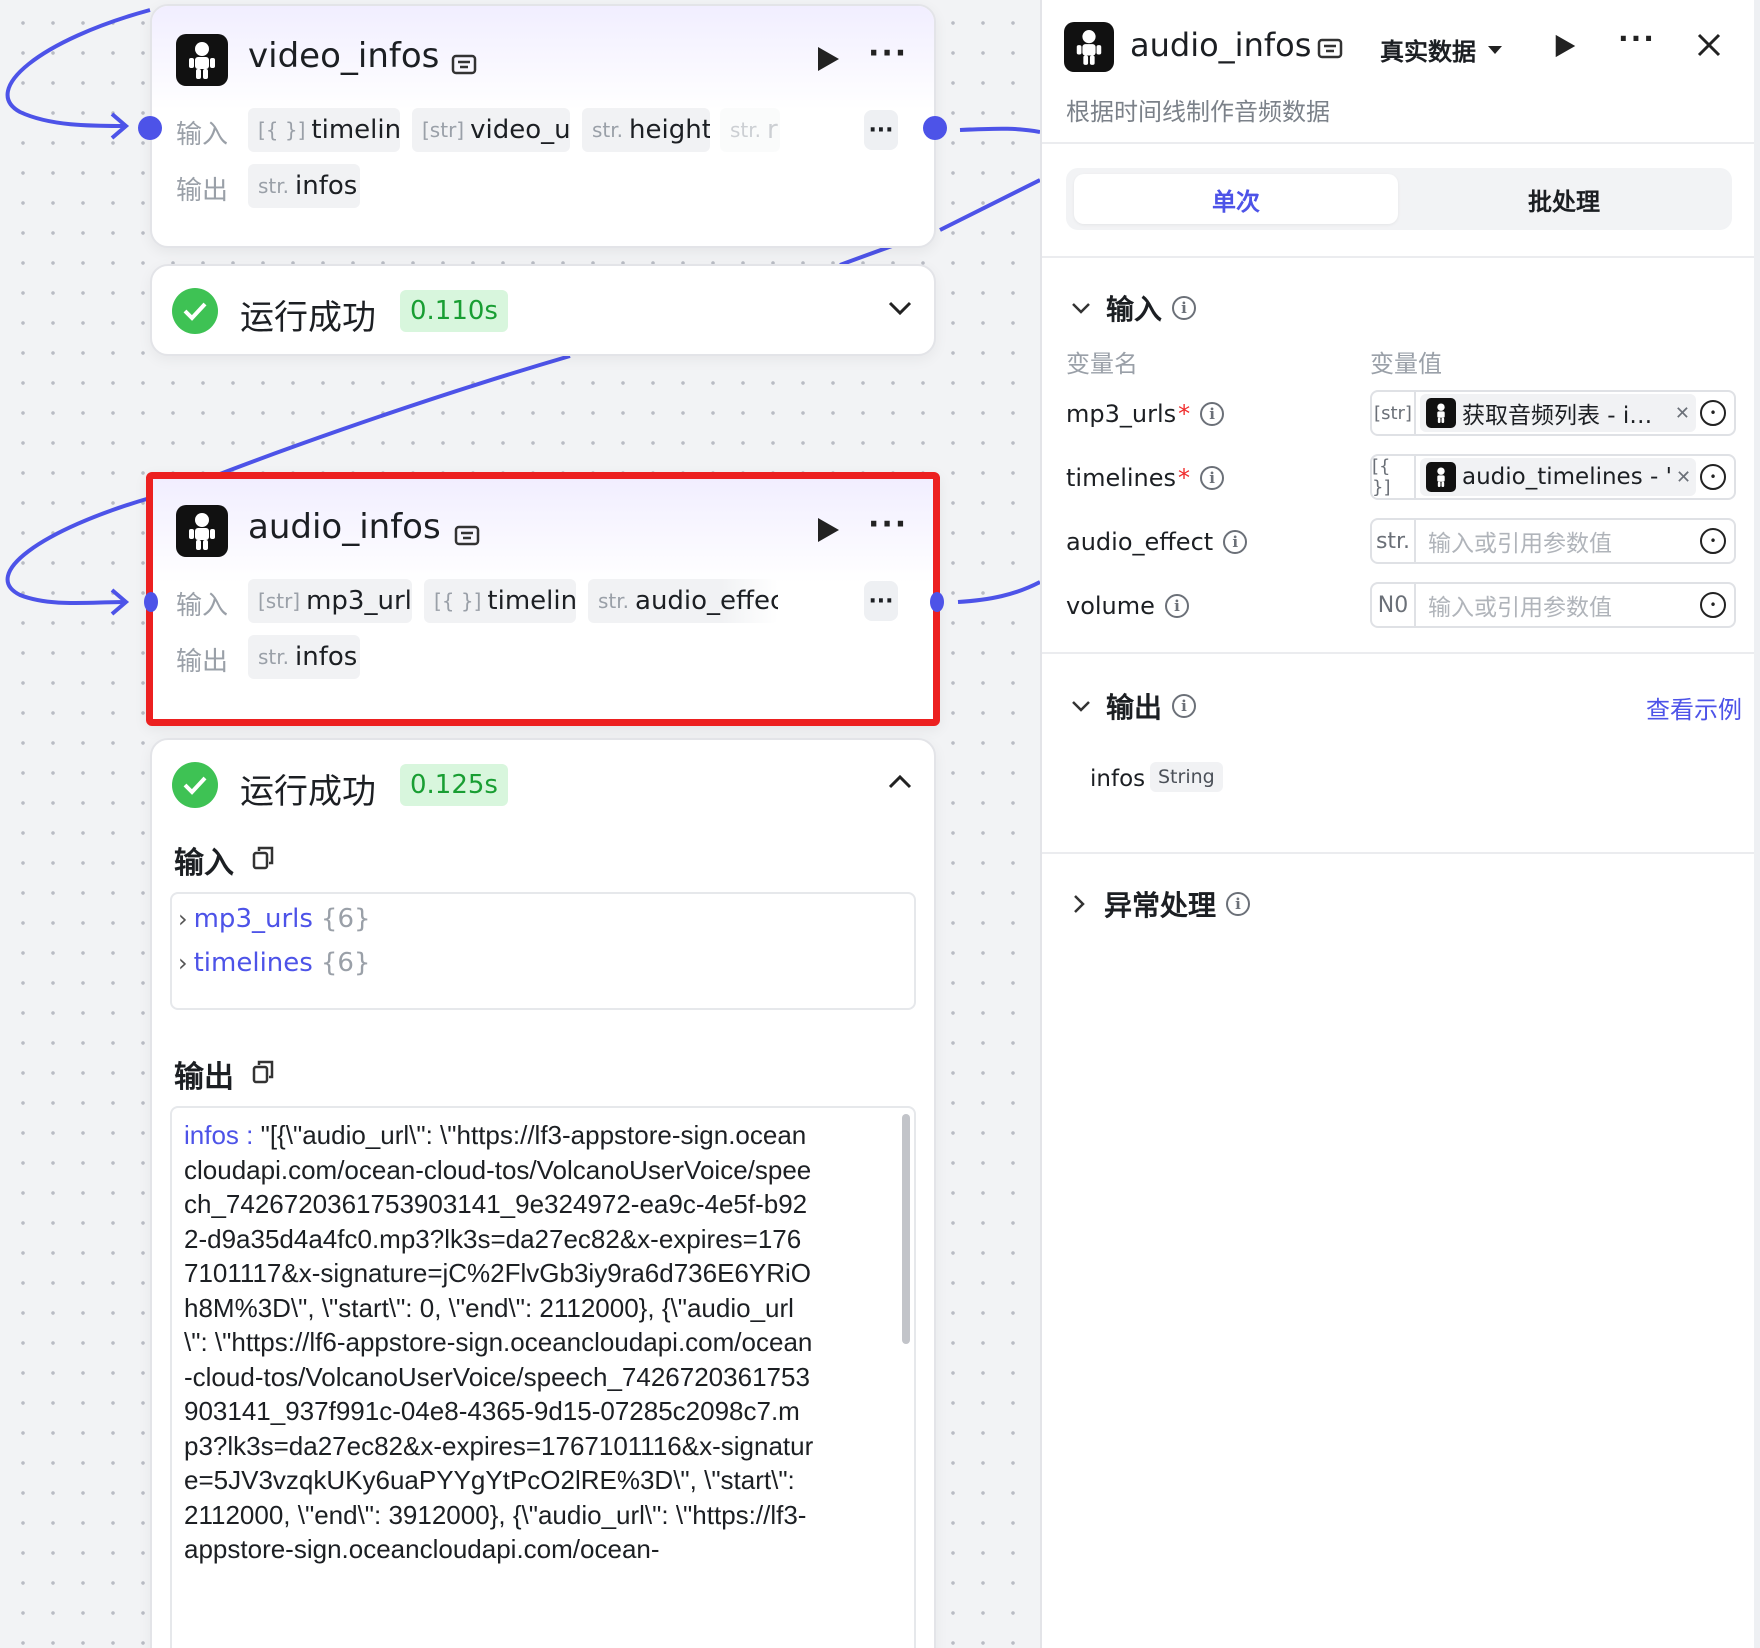  Describe the element at coordinates (1553, 477) in the screenshot. I see `param-value-timelines: [{ }] audio_timelines - ' ✕ •` at that location.